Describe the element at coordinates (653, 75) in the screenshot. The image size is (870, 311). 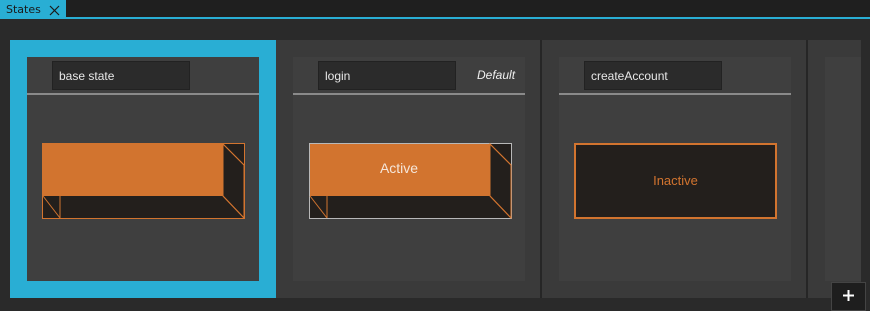
I see `state-name-field: createAccount` at that location.